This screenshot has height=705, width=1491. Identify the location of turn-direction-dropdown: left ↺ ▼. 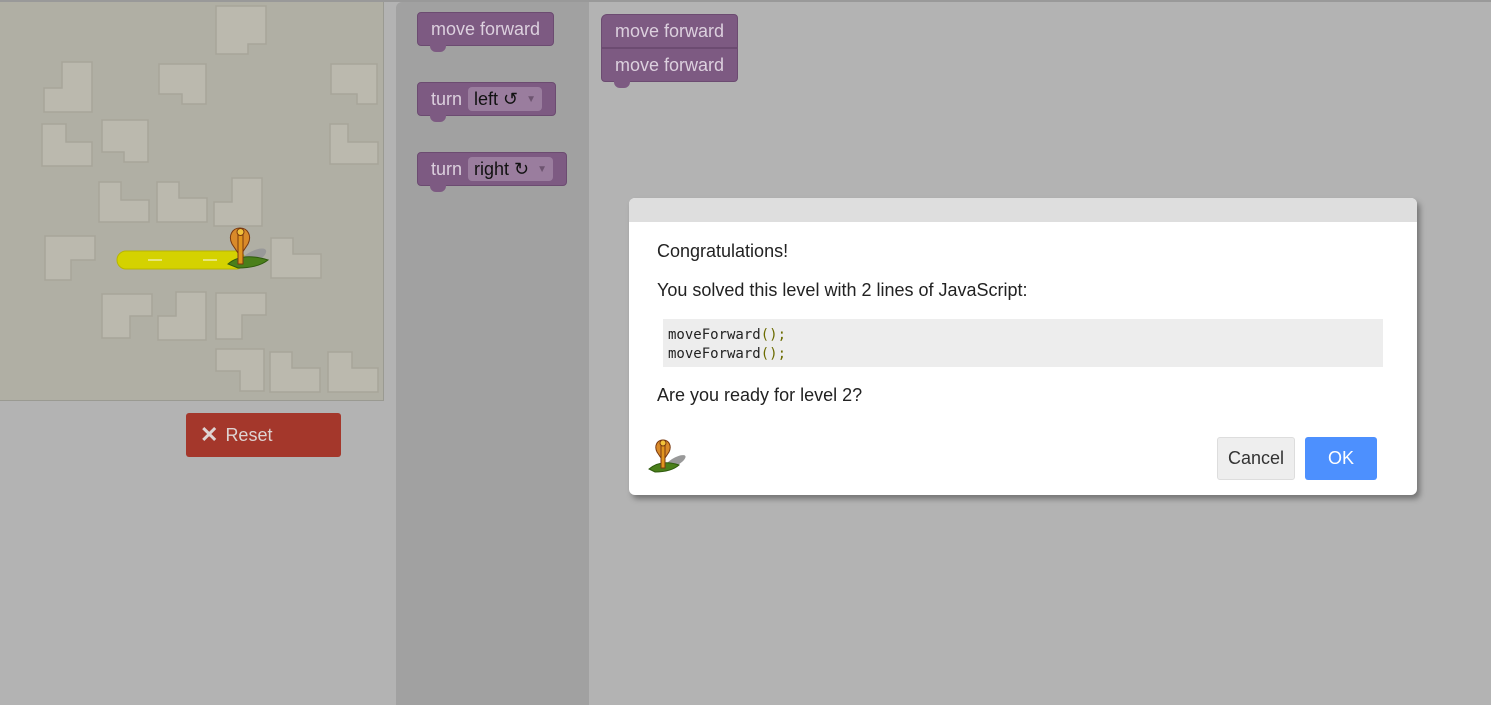
(505, 99).